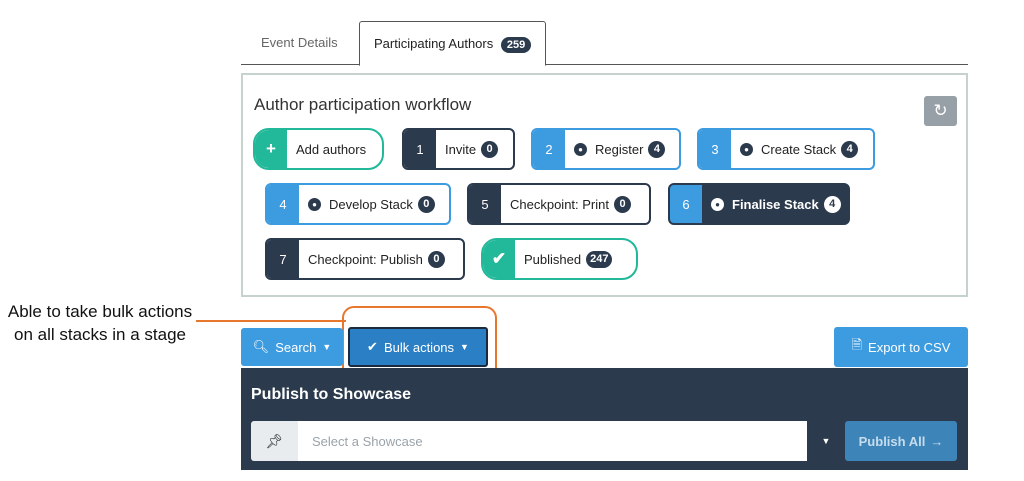 The height and width of the screenshot is (481, 1024). Describe the element at coordinates (892, 441) in the screenshot. I see `publish-all-label: Publish All` at that location.